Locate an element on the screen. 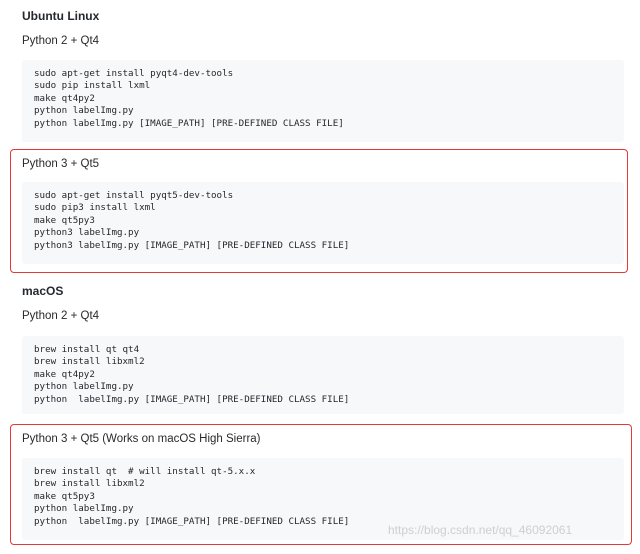  code-line: brew install qt qt4 is located at coordinates (87, 349).